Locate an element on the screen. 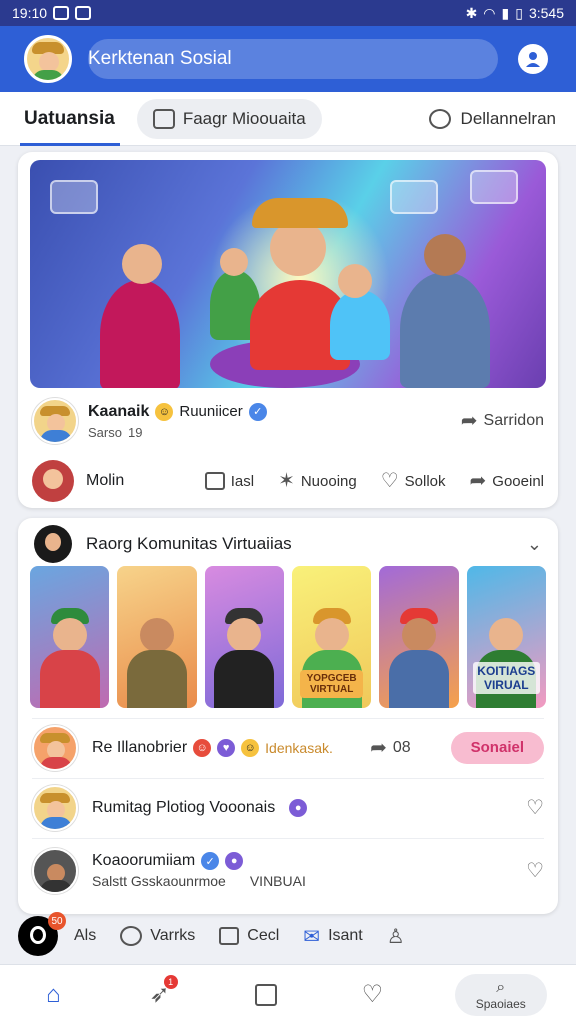  status-right-time: 3:545 is located at coordinates (546, 13).